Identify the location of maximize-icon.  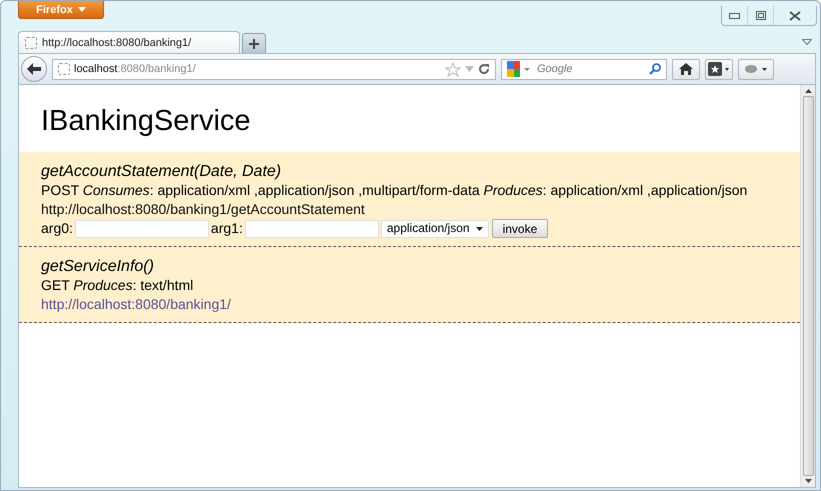
(761, 15).